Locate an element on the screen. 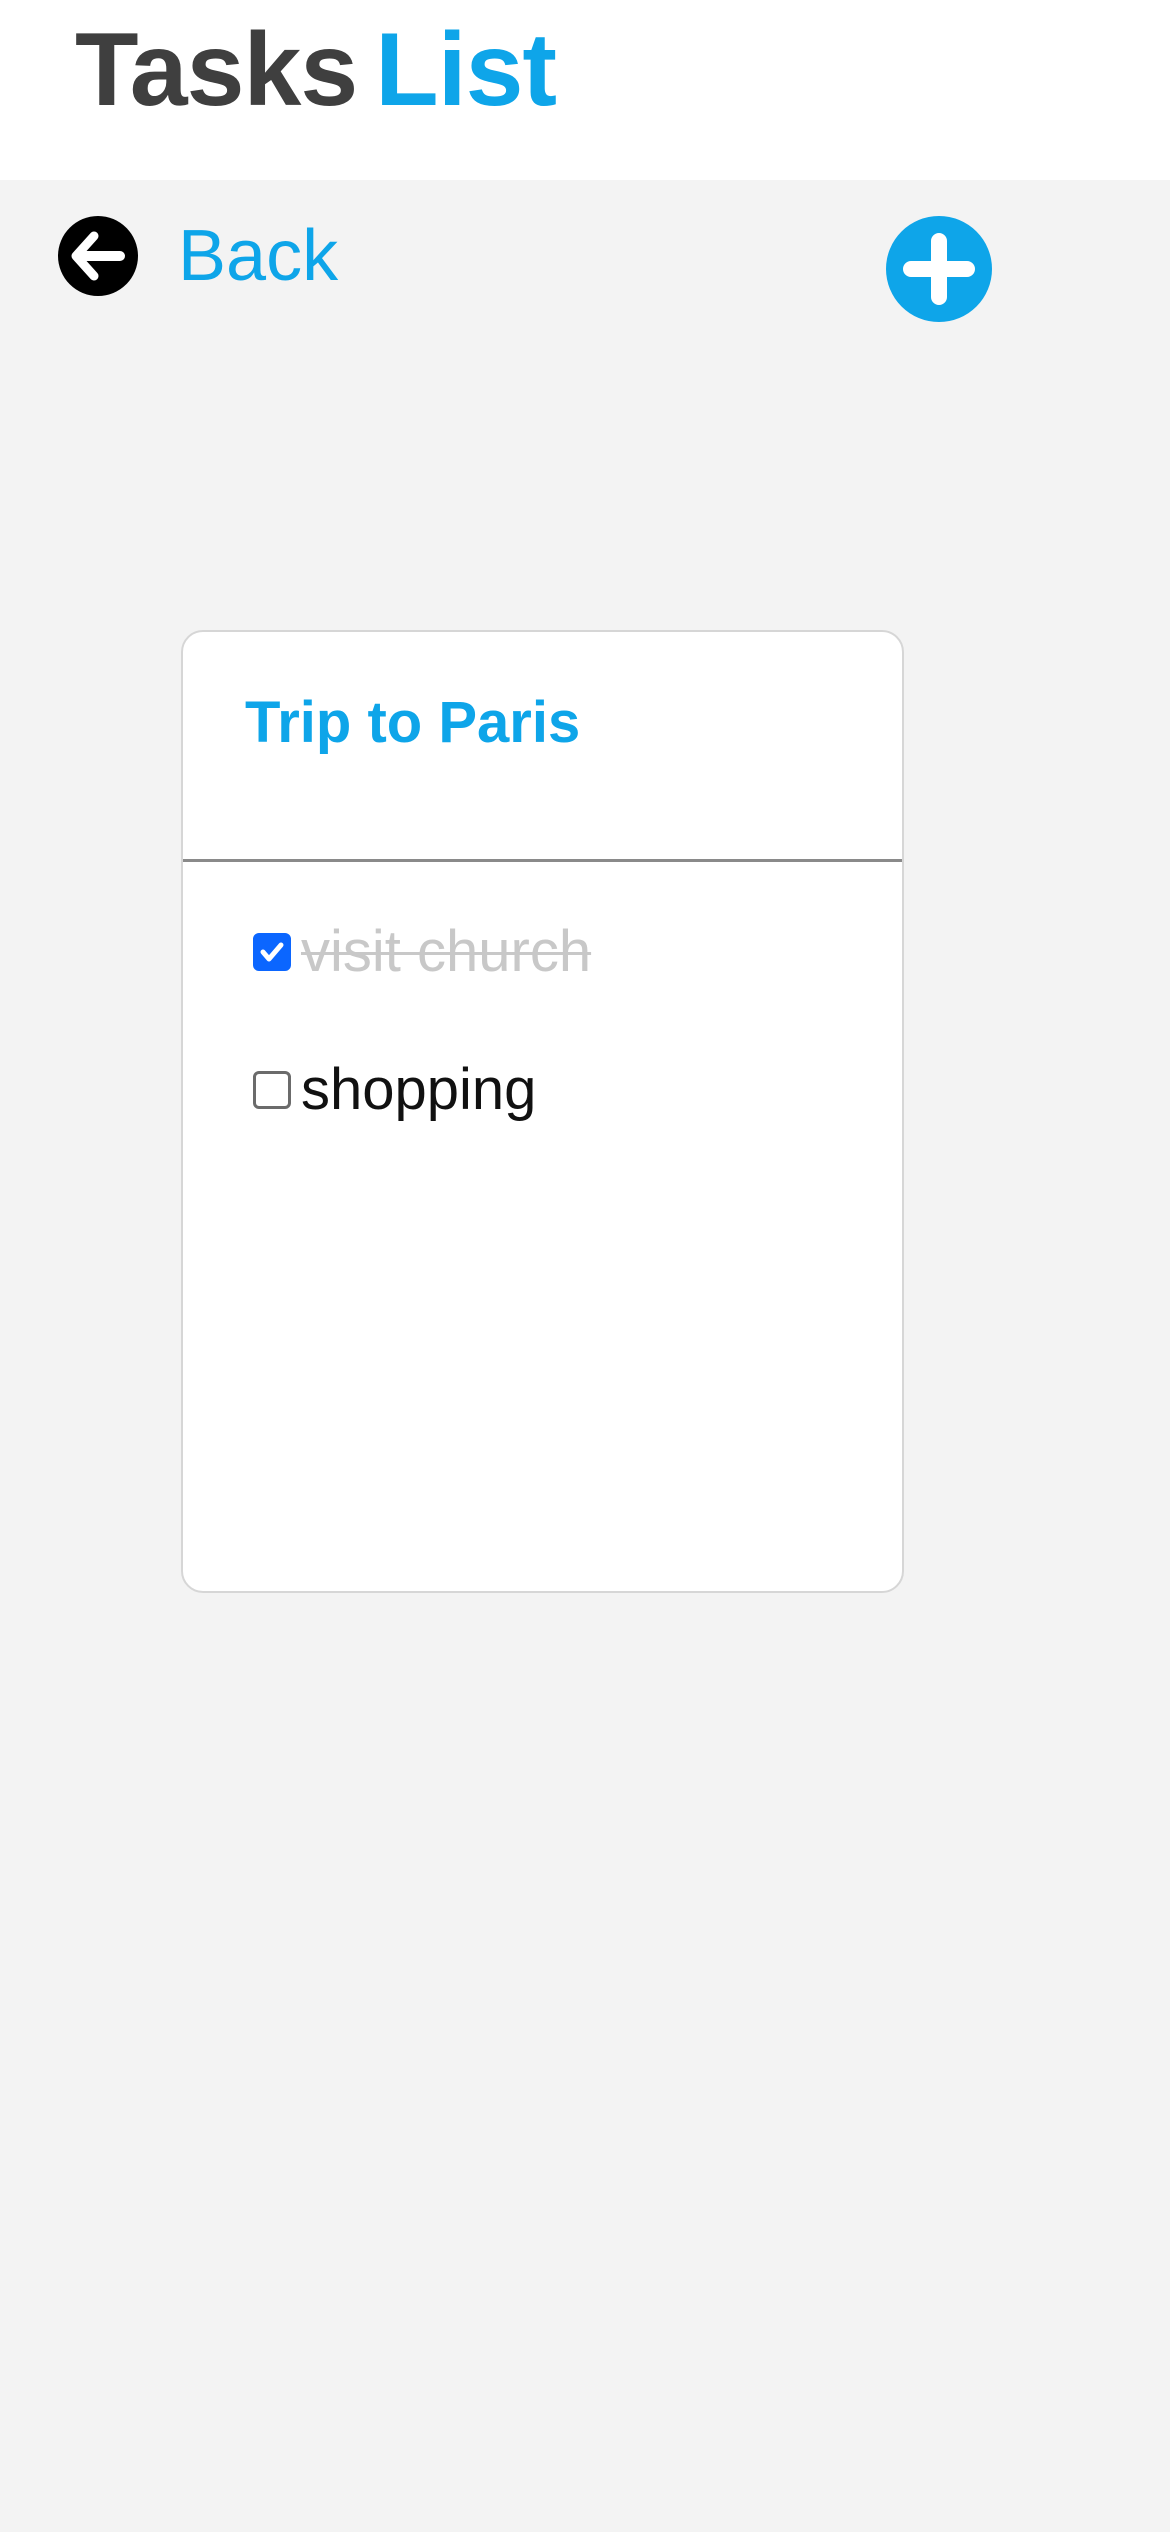  task-label: shopping is located at coordinates (418, 1090).